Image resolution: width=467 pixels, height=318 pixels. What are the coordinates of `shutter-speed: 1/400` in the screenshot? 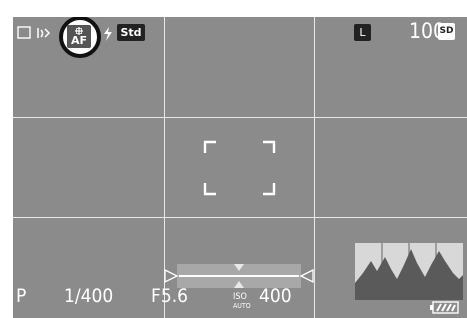 It's located at (89, 296).